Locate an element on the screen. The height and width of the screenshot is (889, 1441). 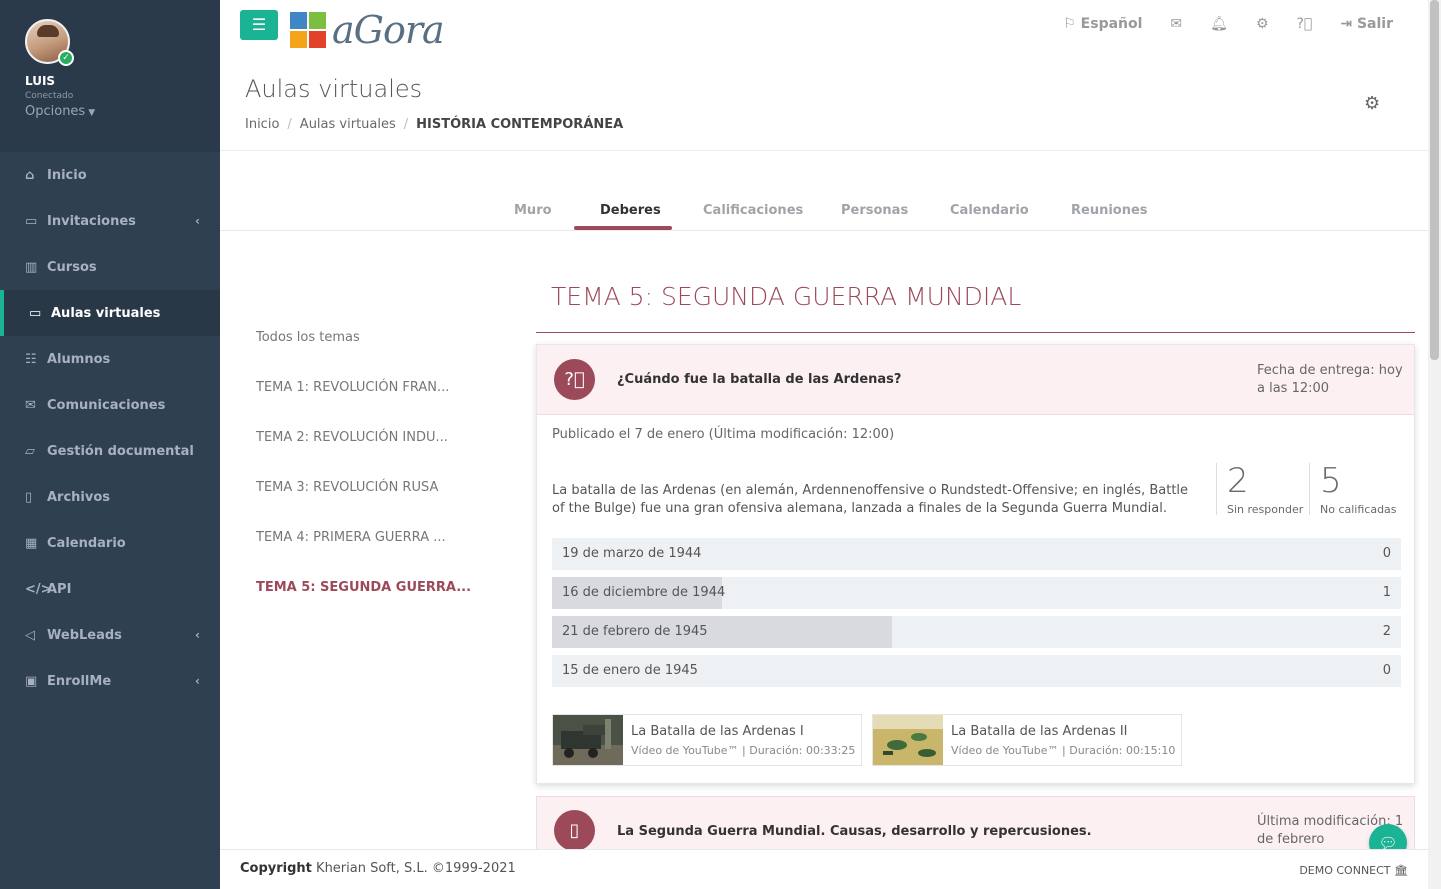
sidebar-item-gestión-documental: ▱ Gestión documental is located at coordinates (110, 451).